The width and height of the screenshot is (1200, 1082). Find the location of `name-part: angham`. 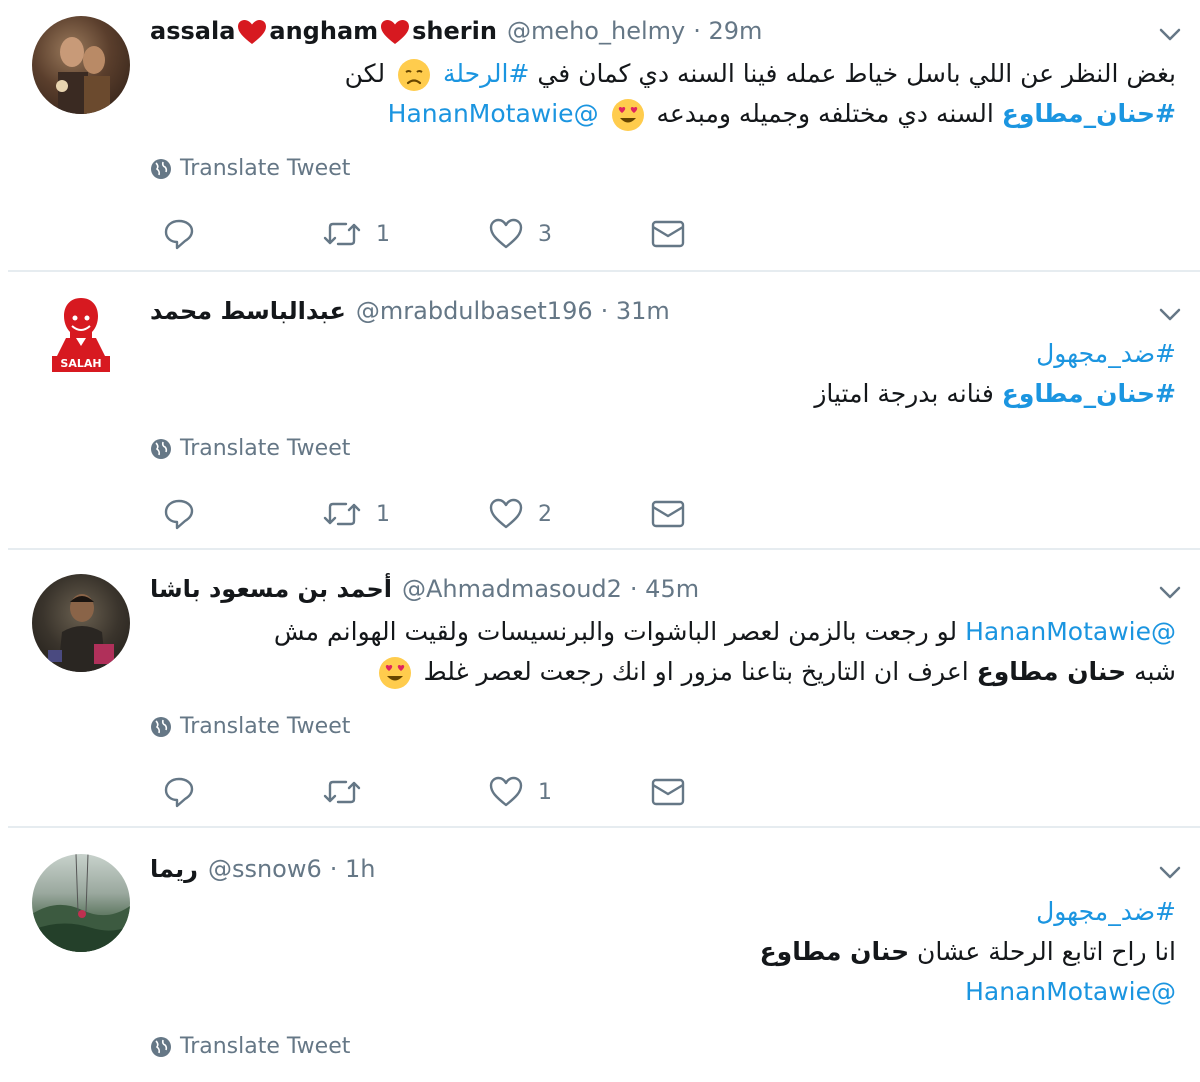

name-part: angham is located at coordinates (324, 31).